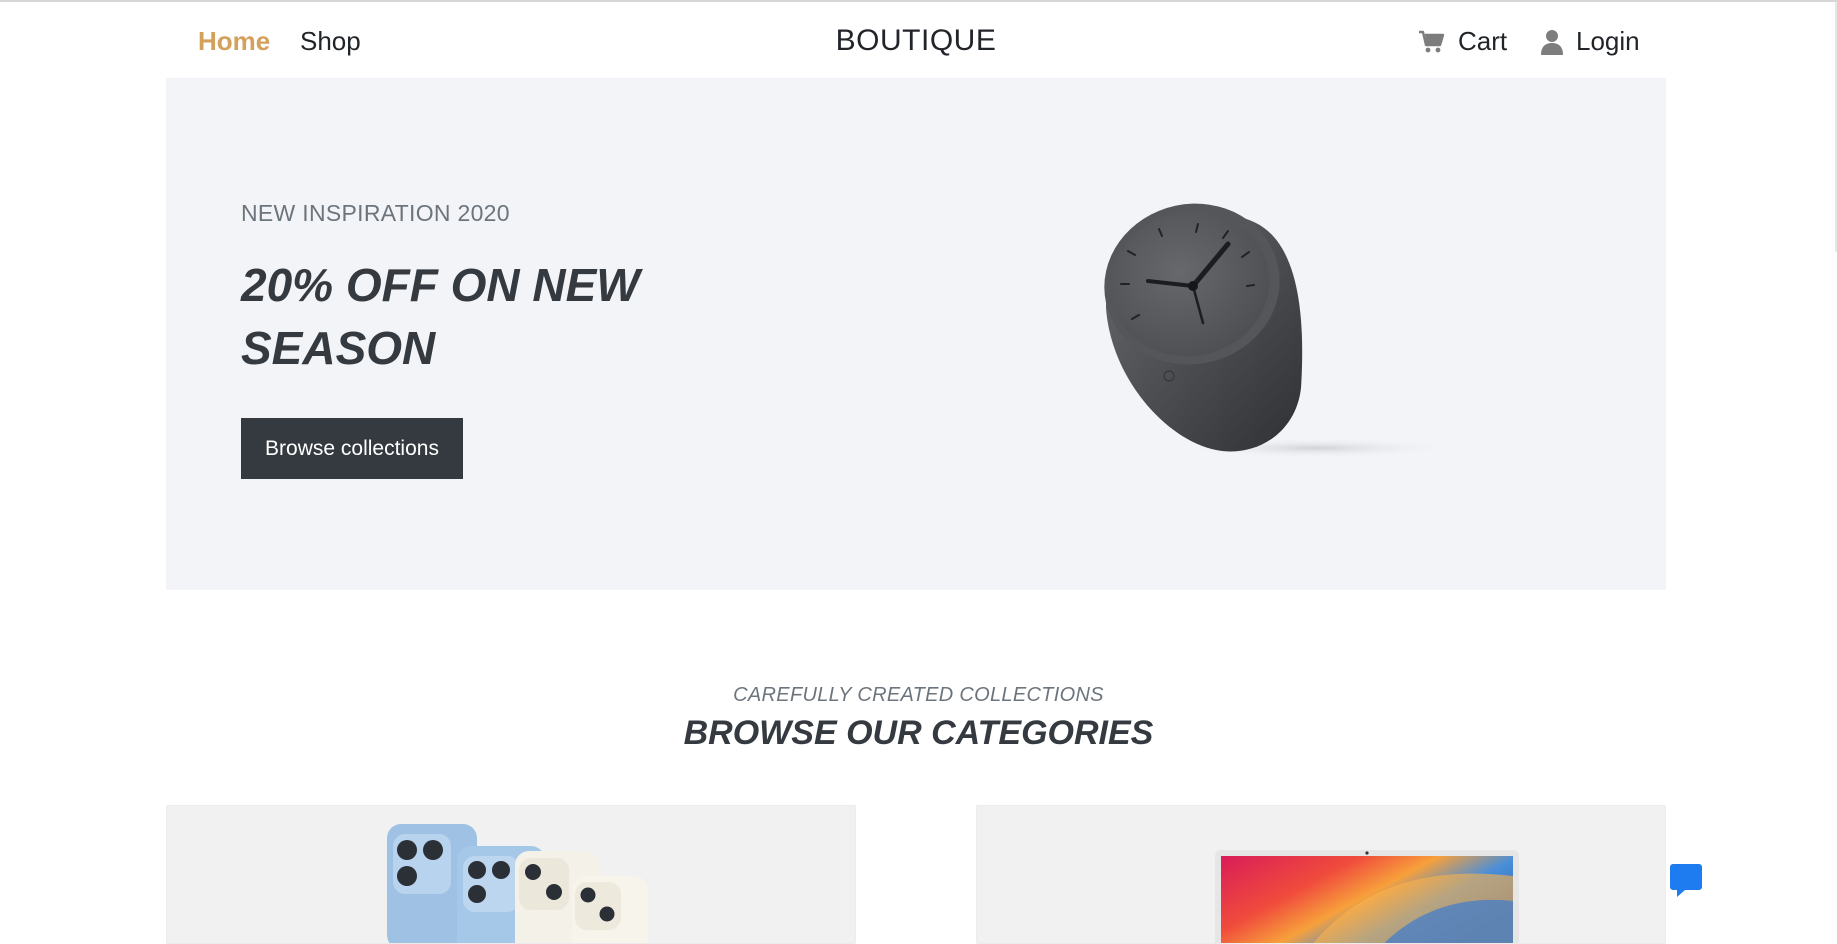 This screenshot has width=1837, height=944. What do you see at coordinates (1432, 41) in the screenshot?
I see `cart-icon` at bounding box center [1432, 41].